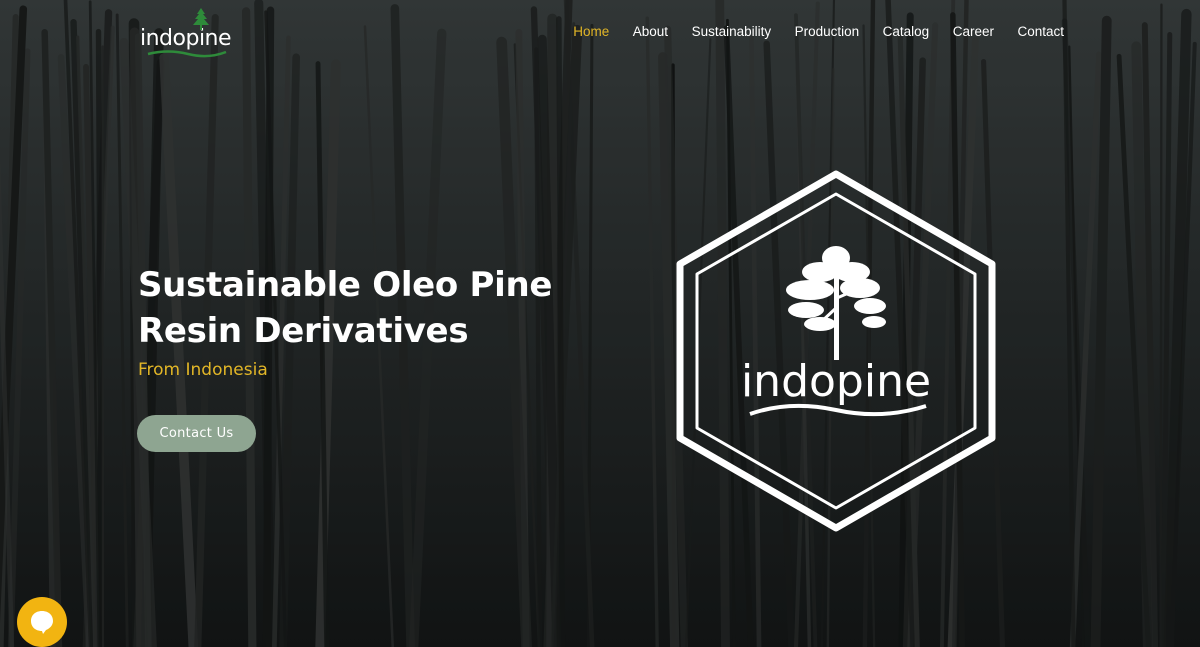 The width and height of the screenshot is (1200, 647). Describe the element at coordinates (591, 31) in the screenshot. I see `nav-item-home: Home` at that location.